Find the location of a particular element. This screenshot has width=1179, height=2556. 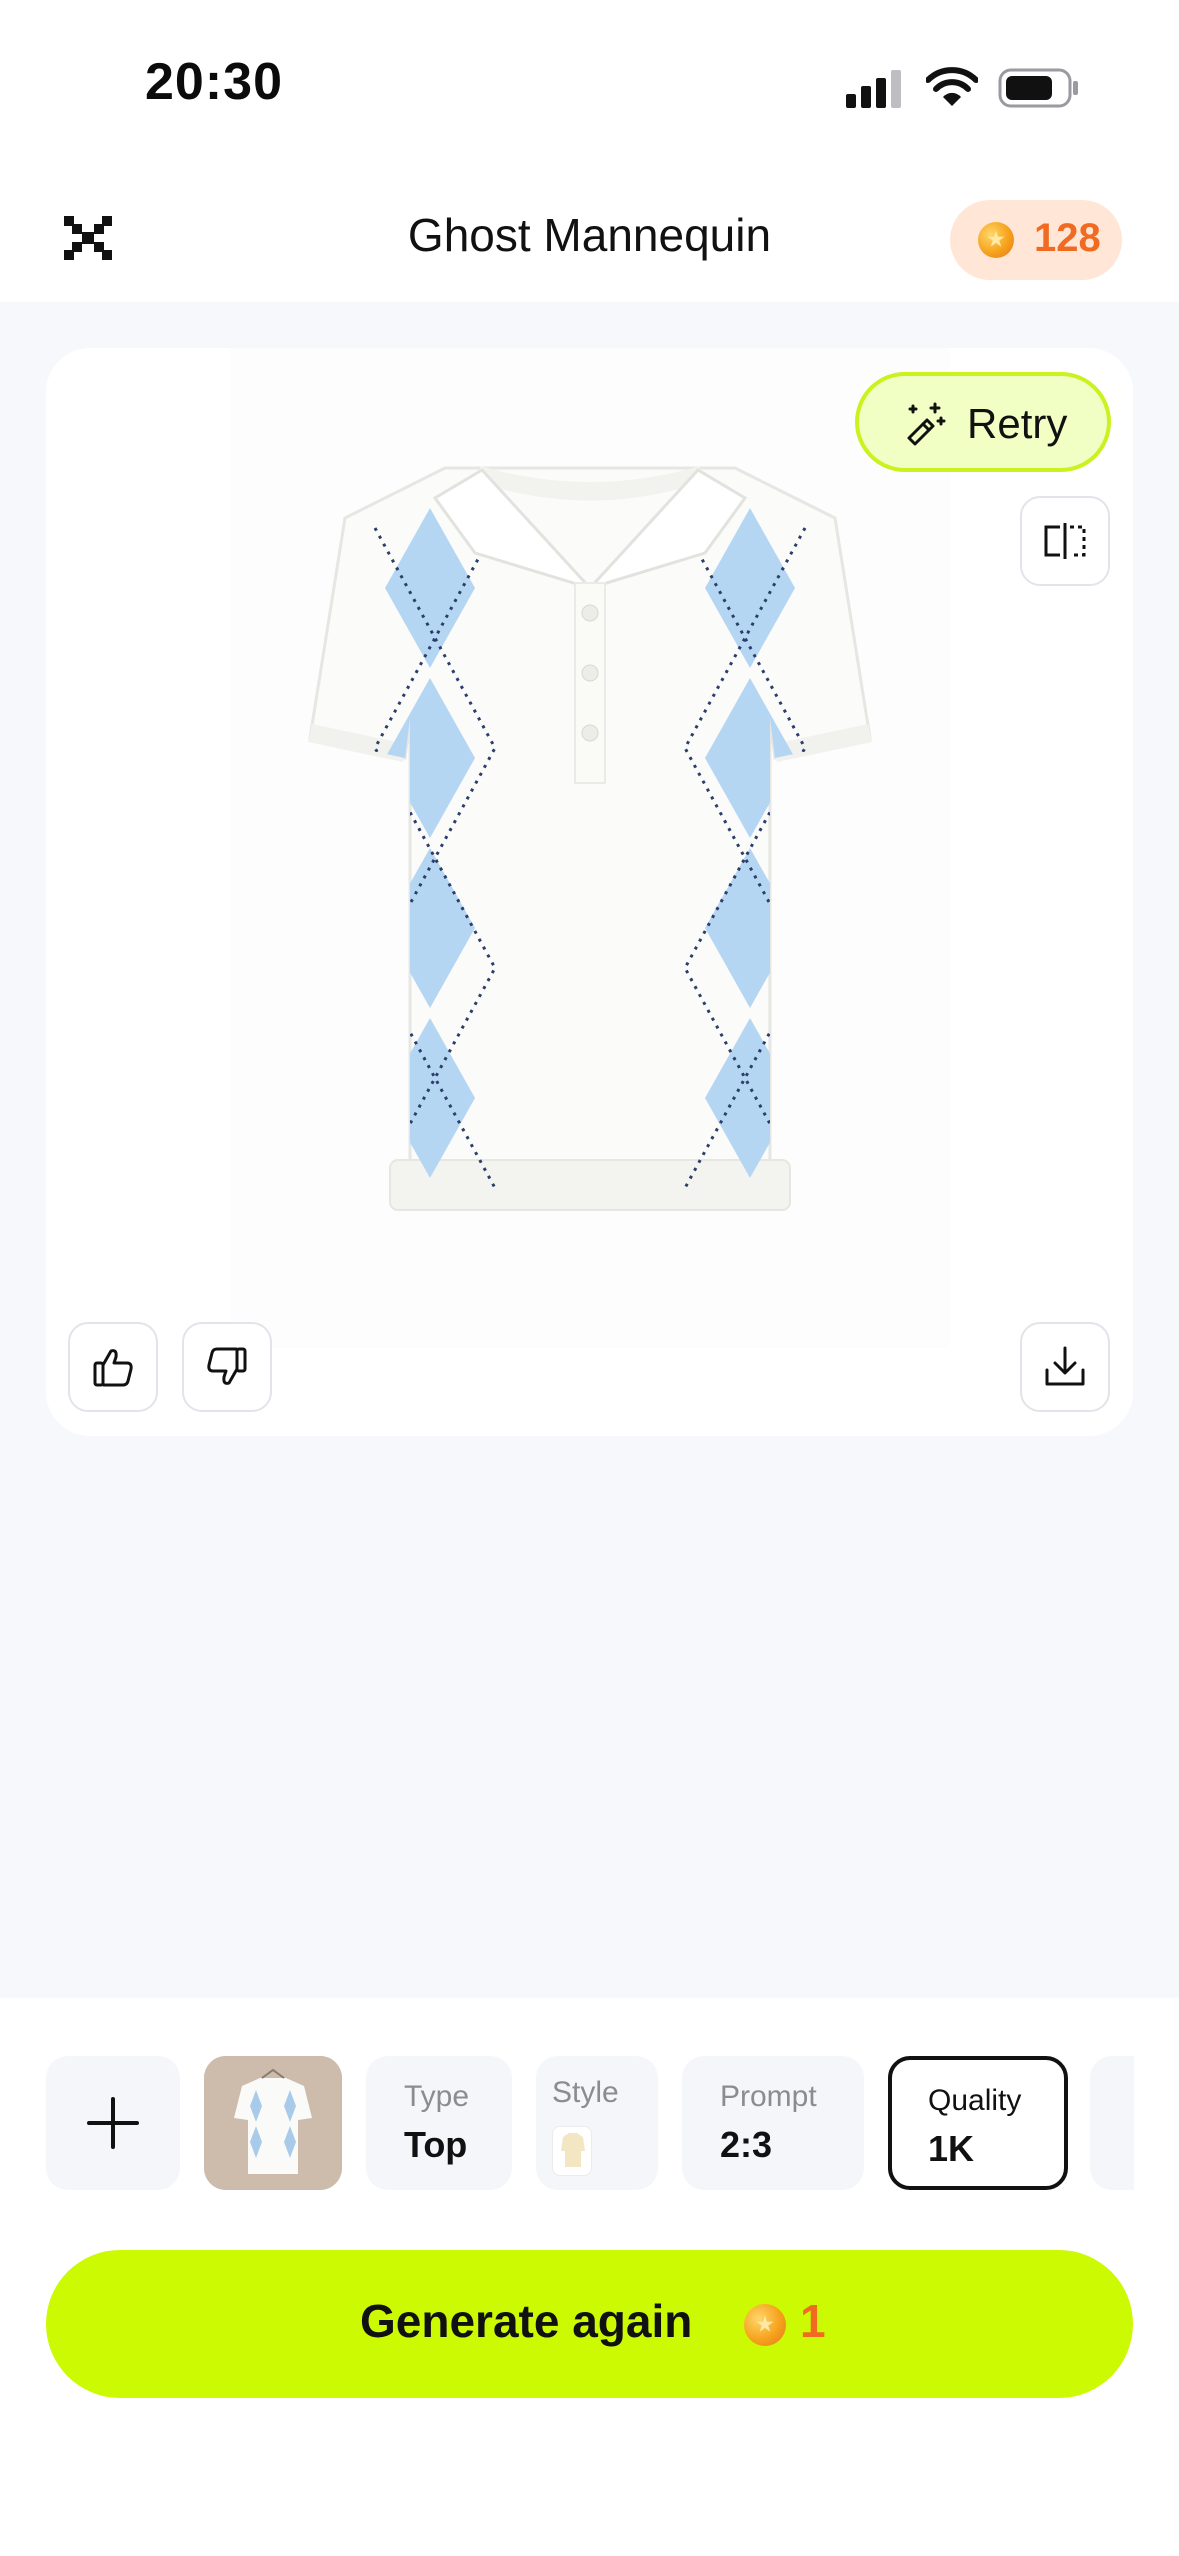

option-more is located at coordinates (1112, 2123).